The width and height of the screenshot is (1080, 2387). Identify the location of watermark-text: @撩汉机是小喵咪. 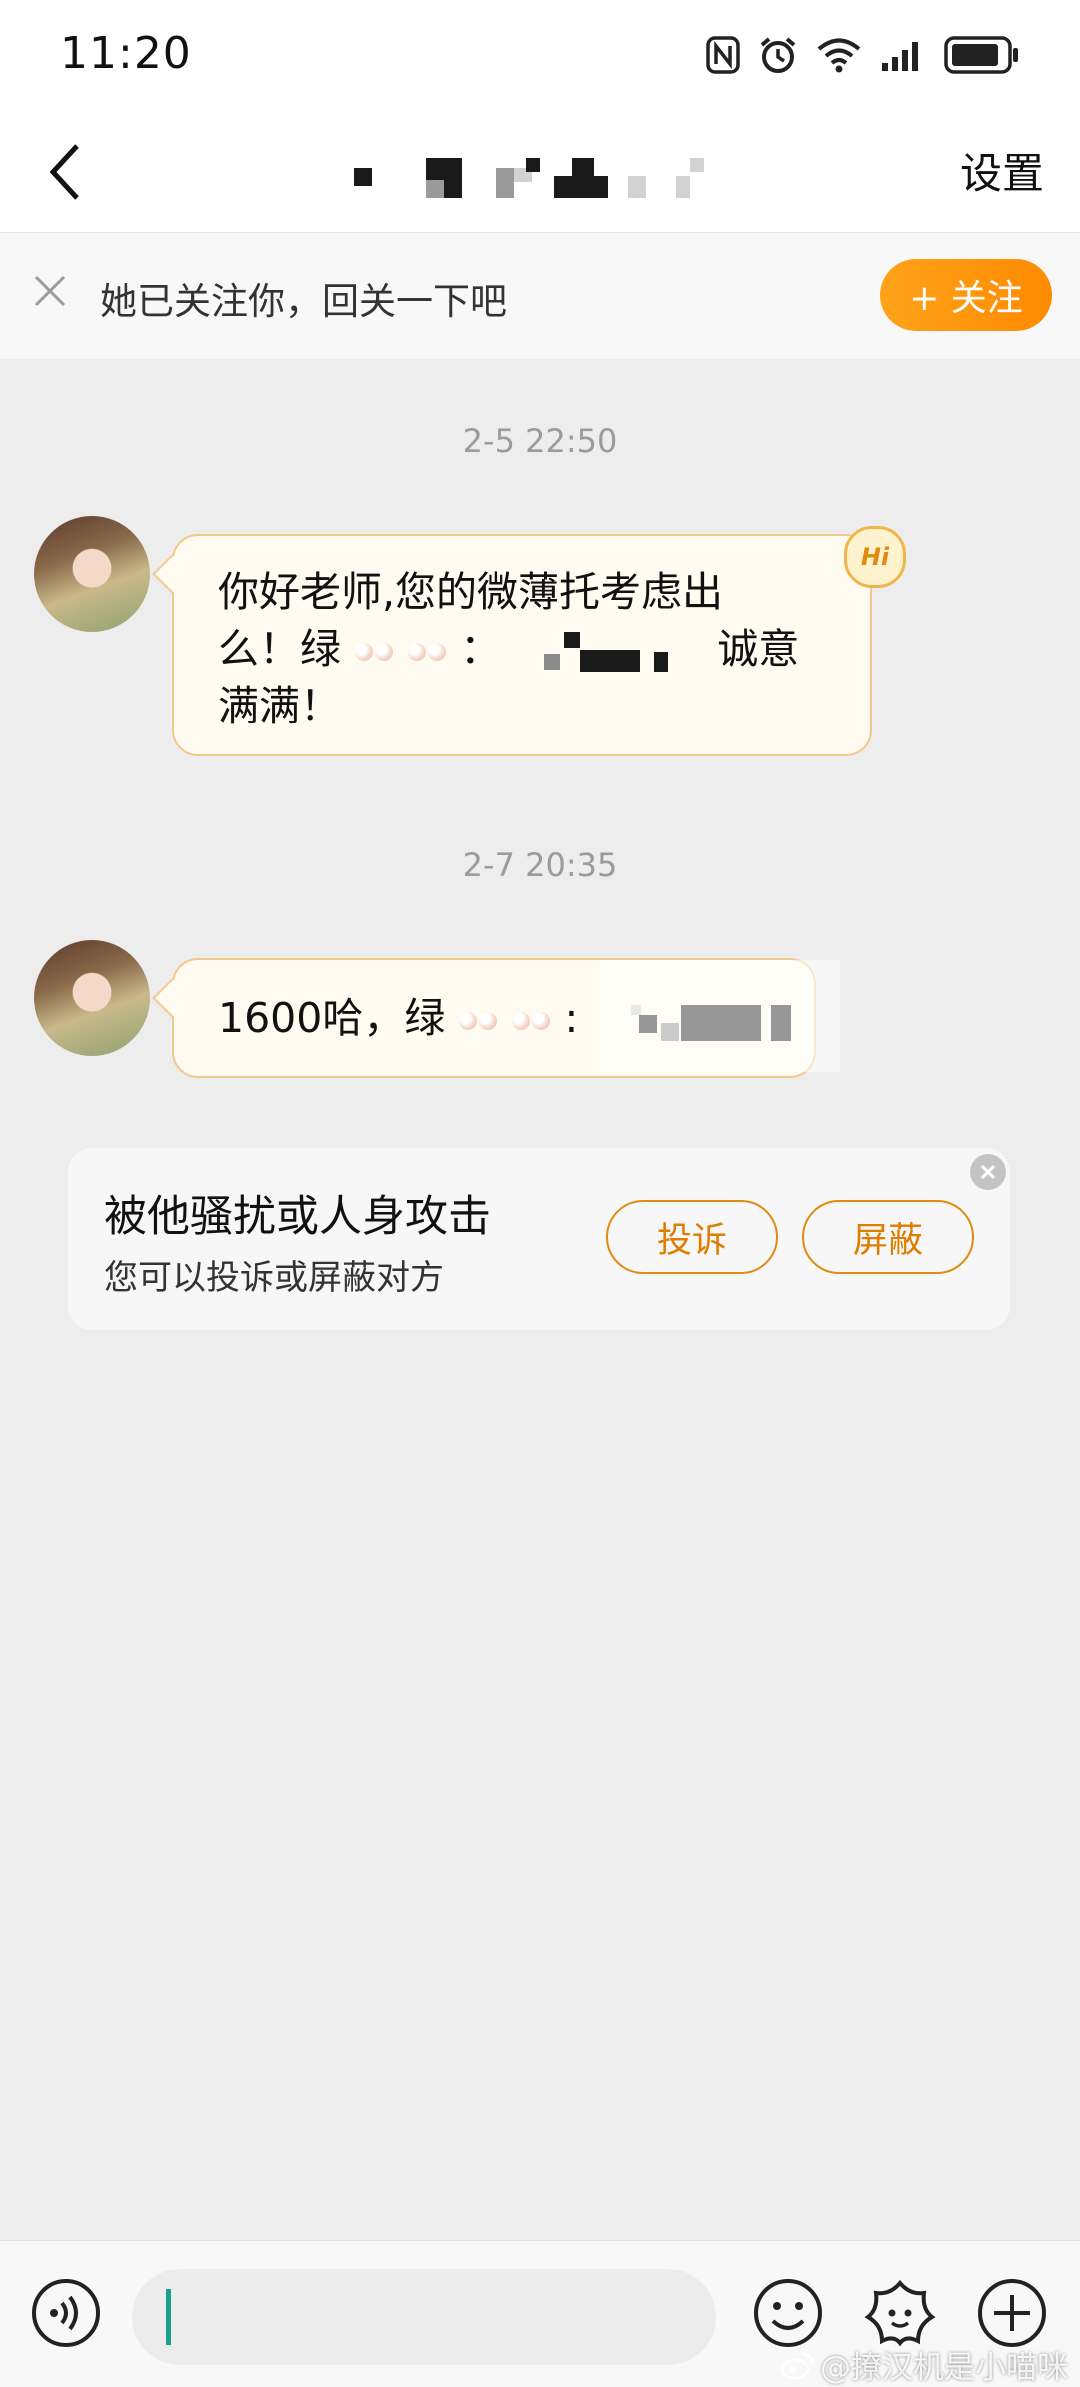
(944, 2368).